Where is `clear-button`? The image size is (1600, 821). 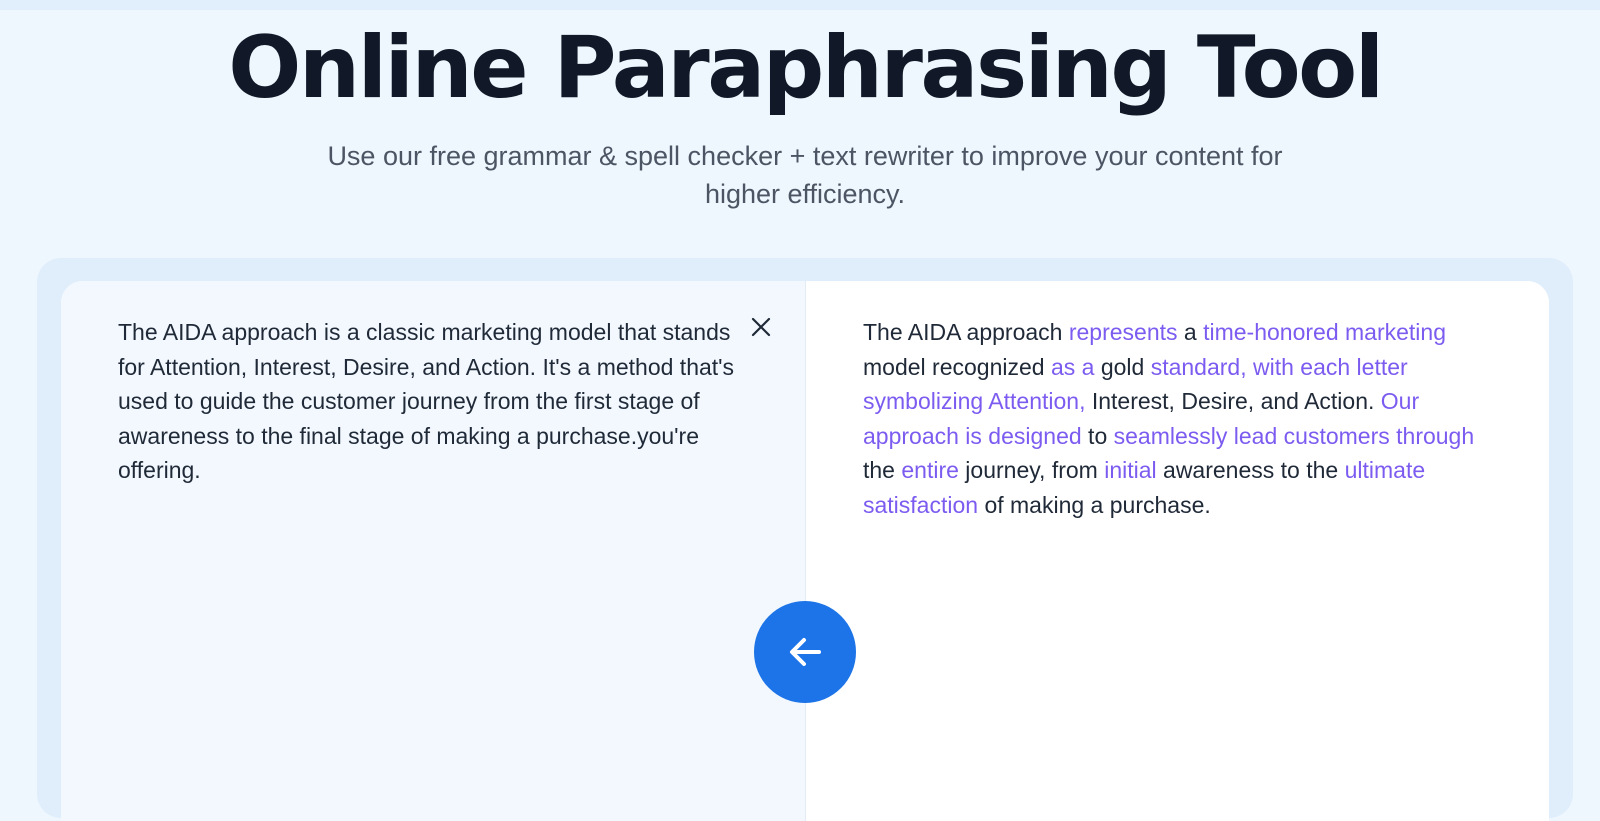 clear-button is located at coordinates (761, 327).